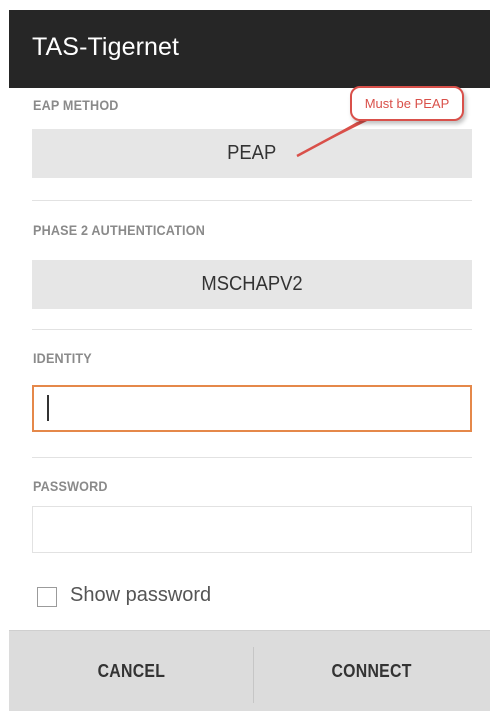 The height and width of the screenshot is (711, 492). Describe the element at coordinates (119, 230) in the screenshot. I see `phase2-auth-label: PHASE 2 AUTHENTICATION` at that location.